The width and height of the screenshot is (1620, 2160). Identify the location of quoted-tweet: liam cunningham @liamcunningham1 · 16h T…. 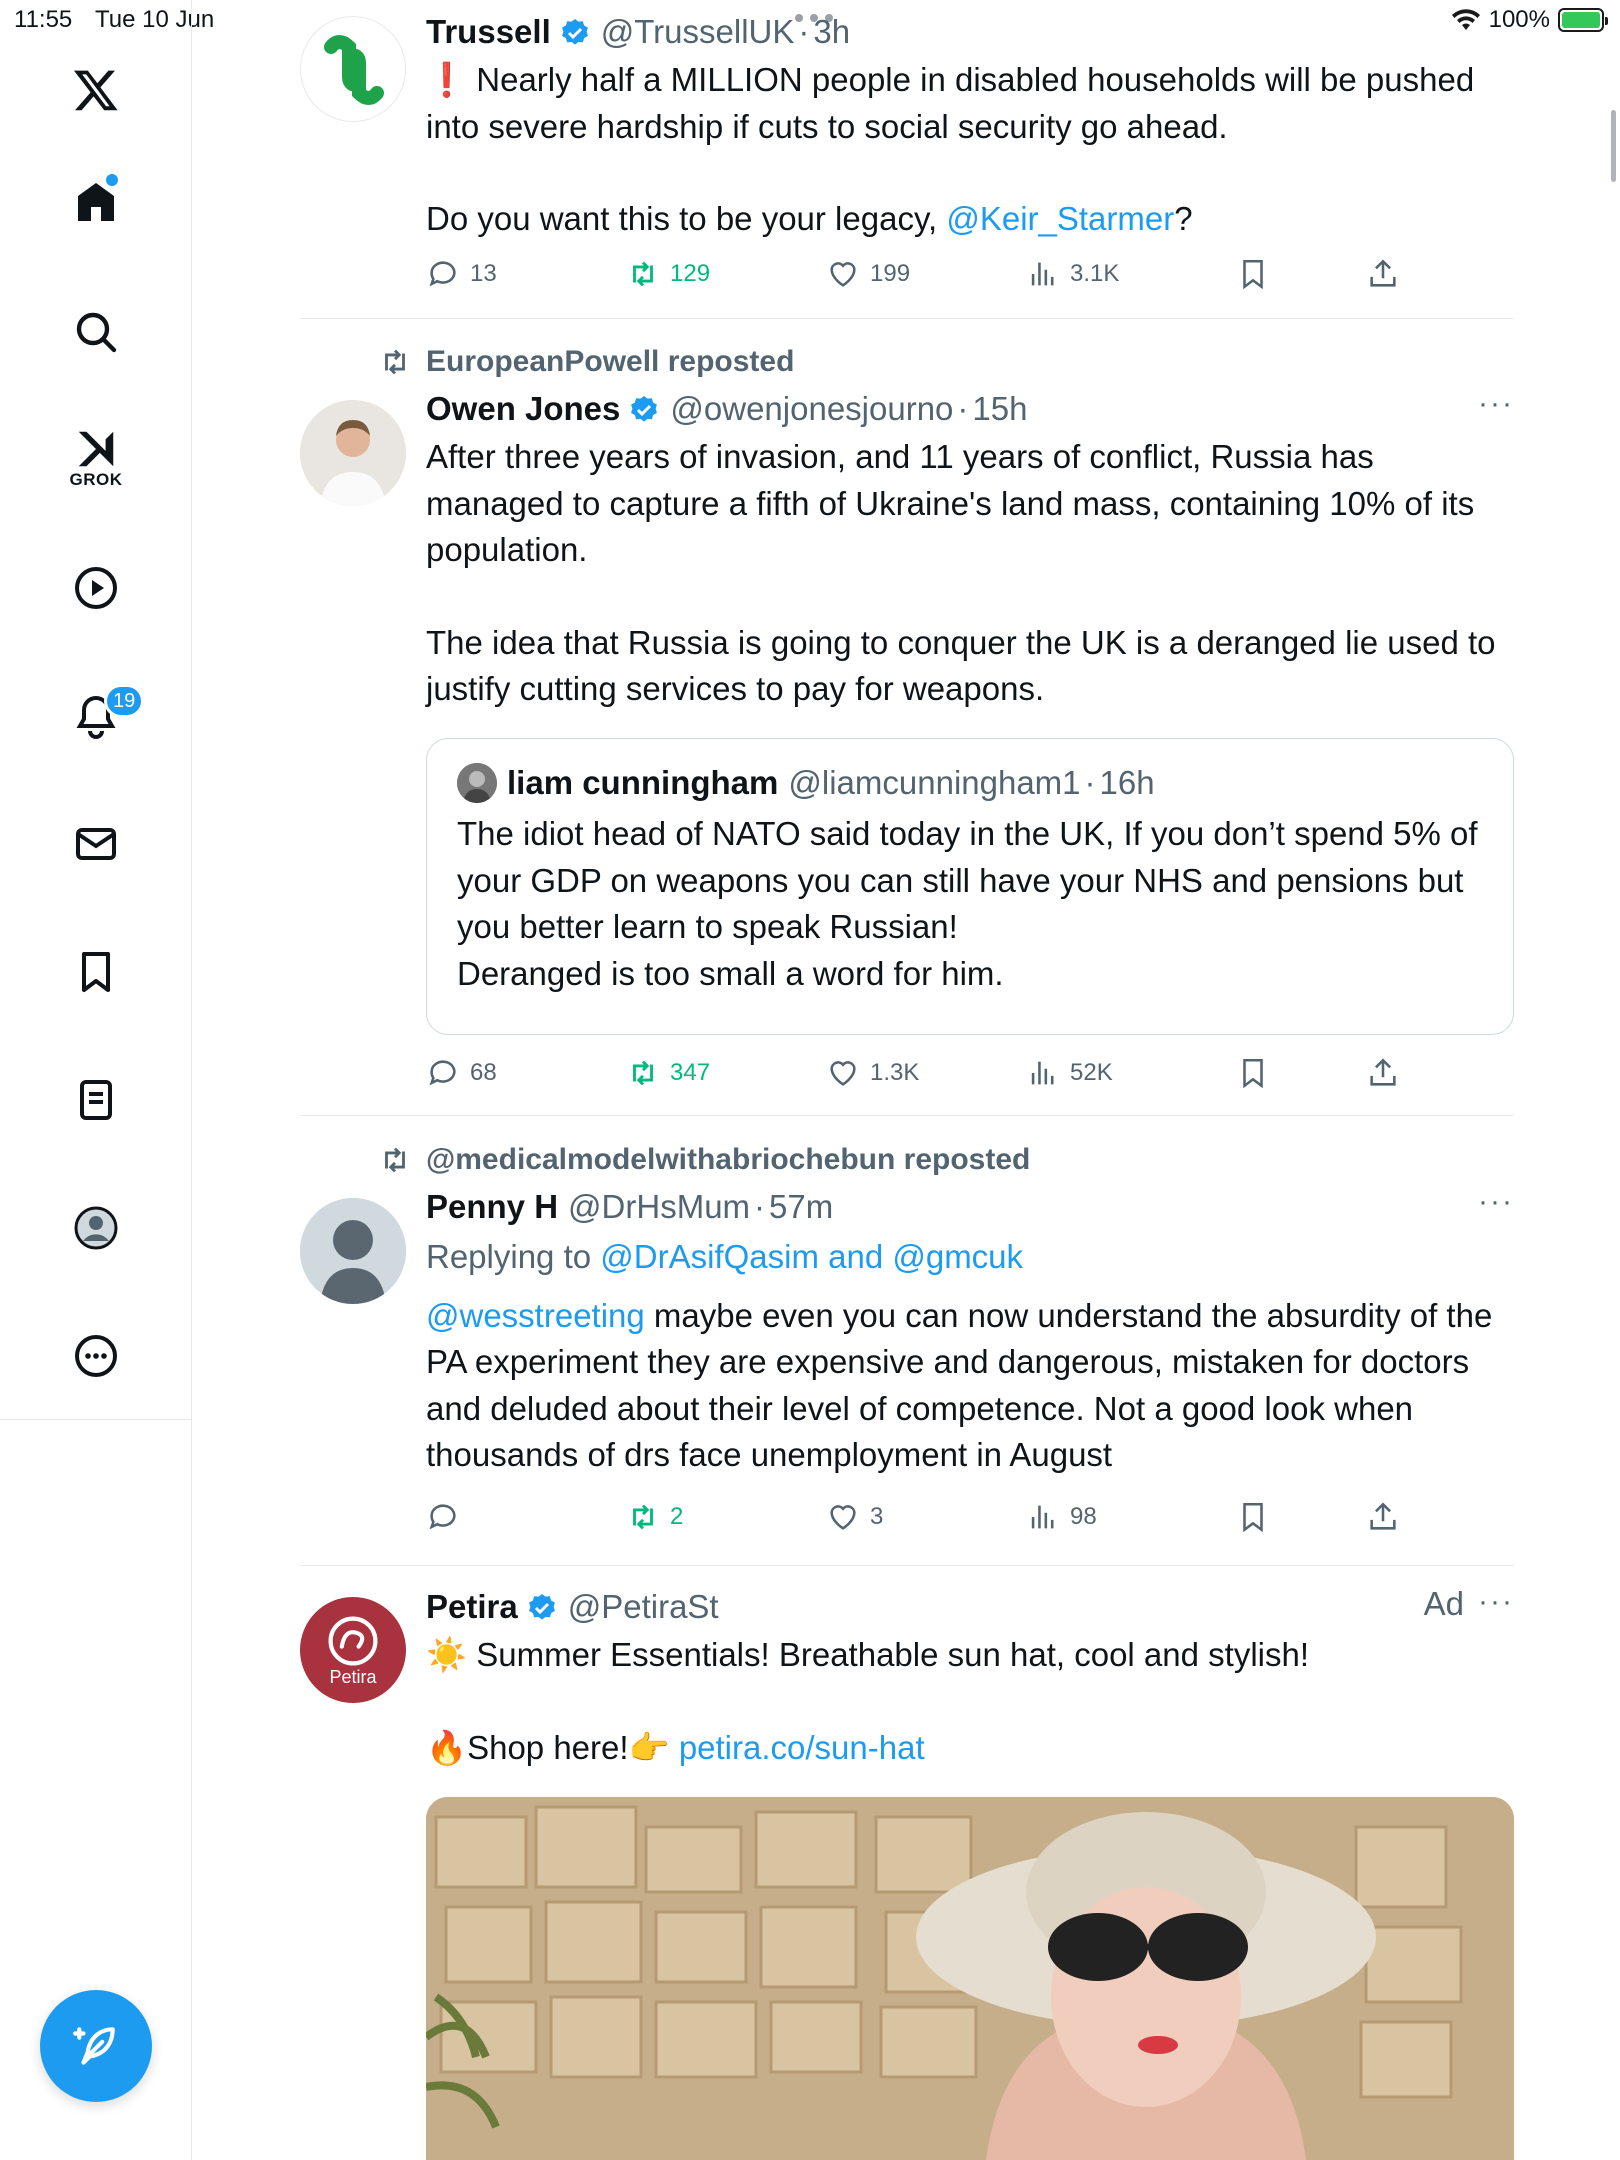
(970, 886).